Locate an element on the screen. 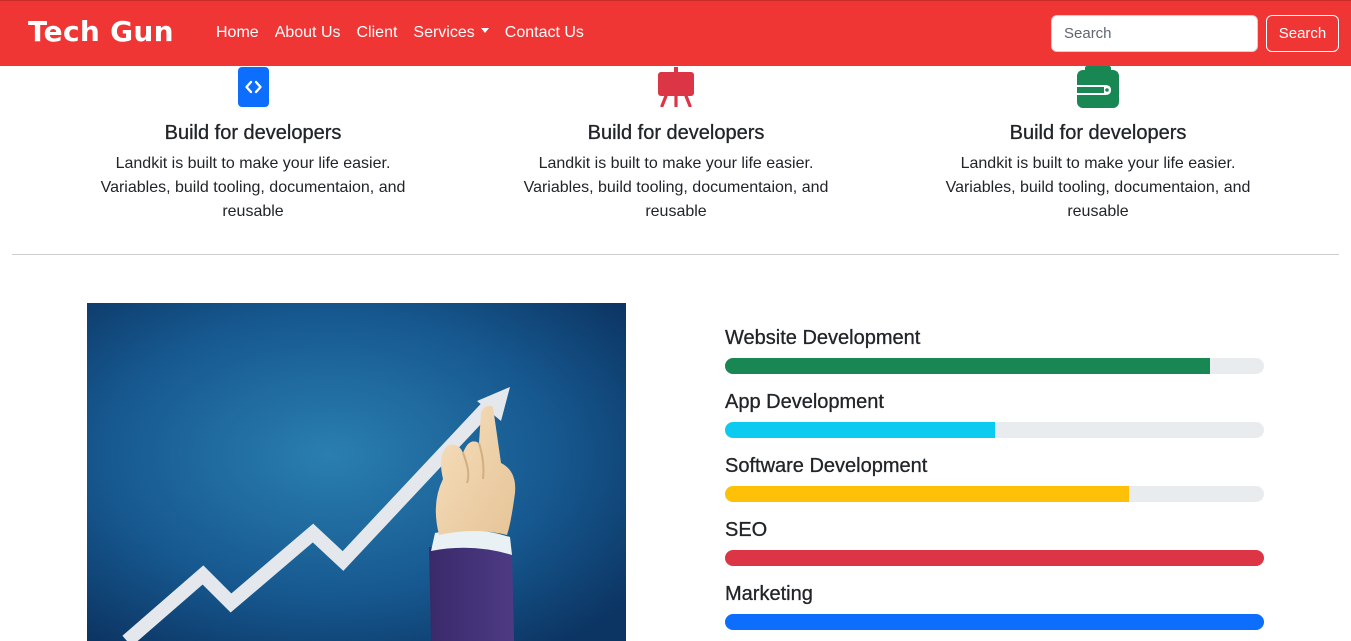 The width and height of the screenshot is (1351, 641). easel-icon is located at coordinates (676, 87).